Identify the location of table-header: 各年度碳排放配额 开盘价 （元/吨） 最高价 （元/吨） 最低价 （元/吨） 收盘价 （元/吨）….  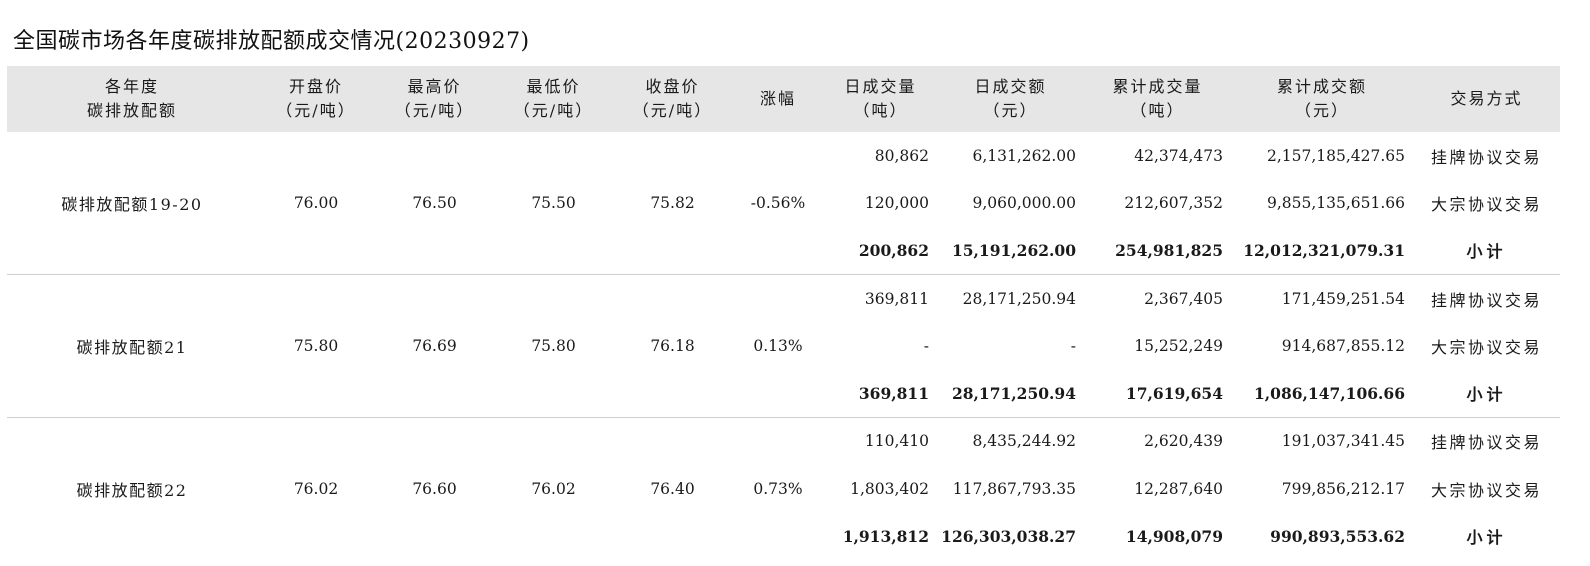
(783, 99).